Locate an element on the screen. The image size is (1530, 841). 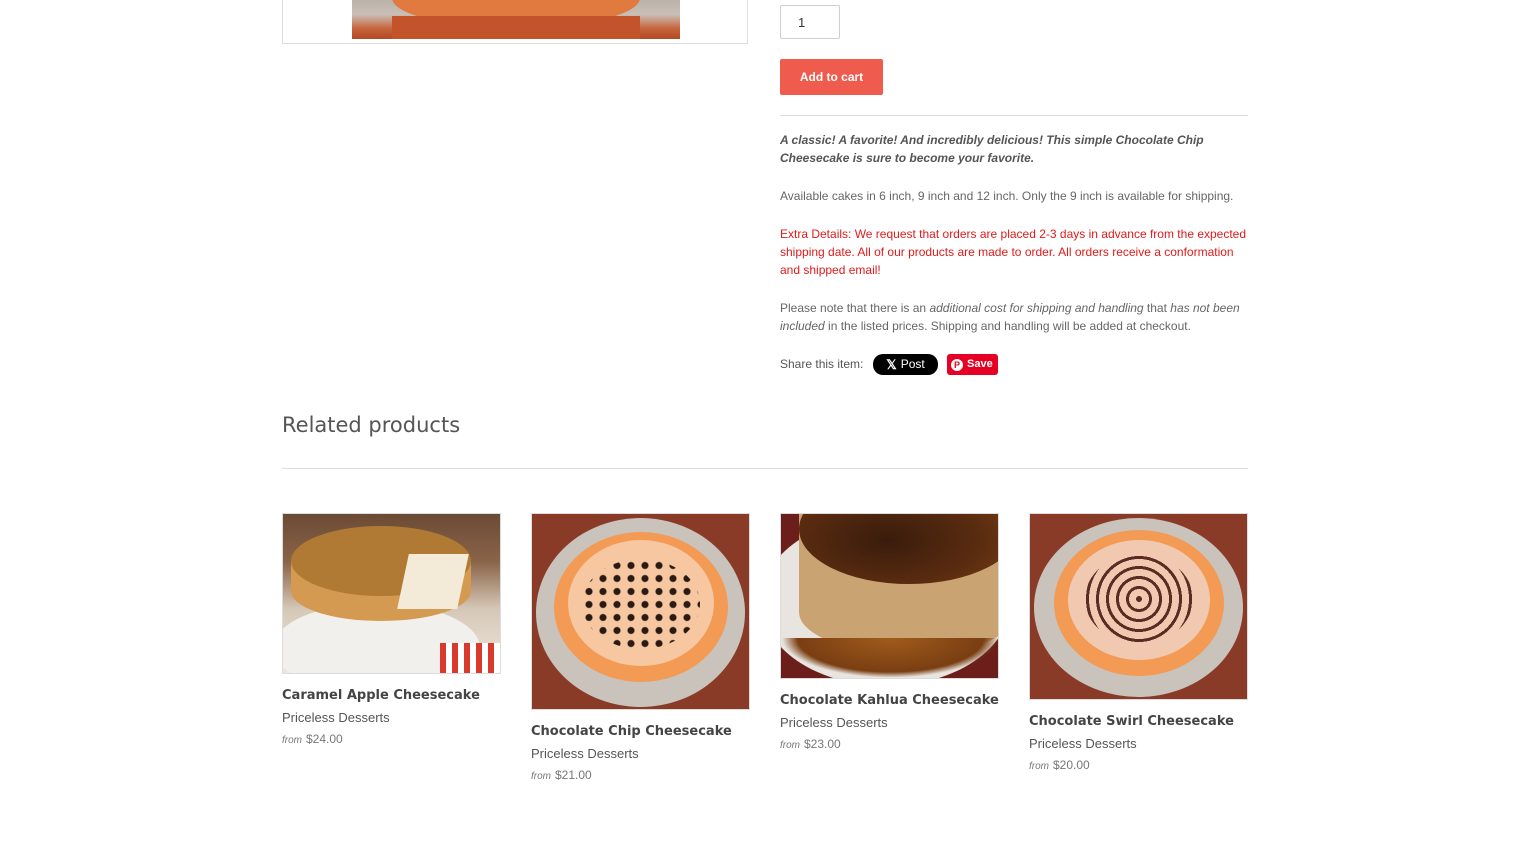
x-post-button: 𝕏 Post is located at coordinates (905, 364).